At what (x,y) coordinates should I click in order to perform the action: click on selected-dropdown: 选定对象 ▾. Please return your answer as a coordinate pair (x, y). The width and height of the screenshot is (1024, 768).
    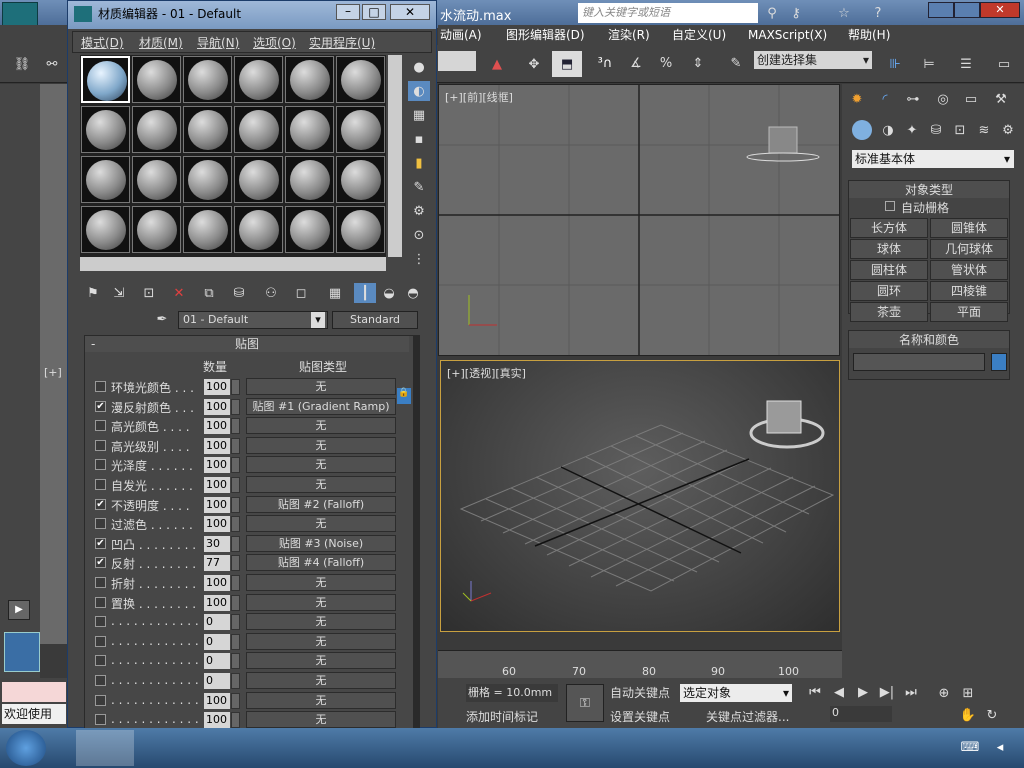
    Looking at the image, I should click on (736, 693).